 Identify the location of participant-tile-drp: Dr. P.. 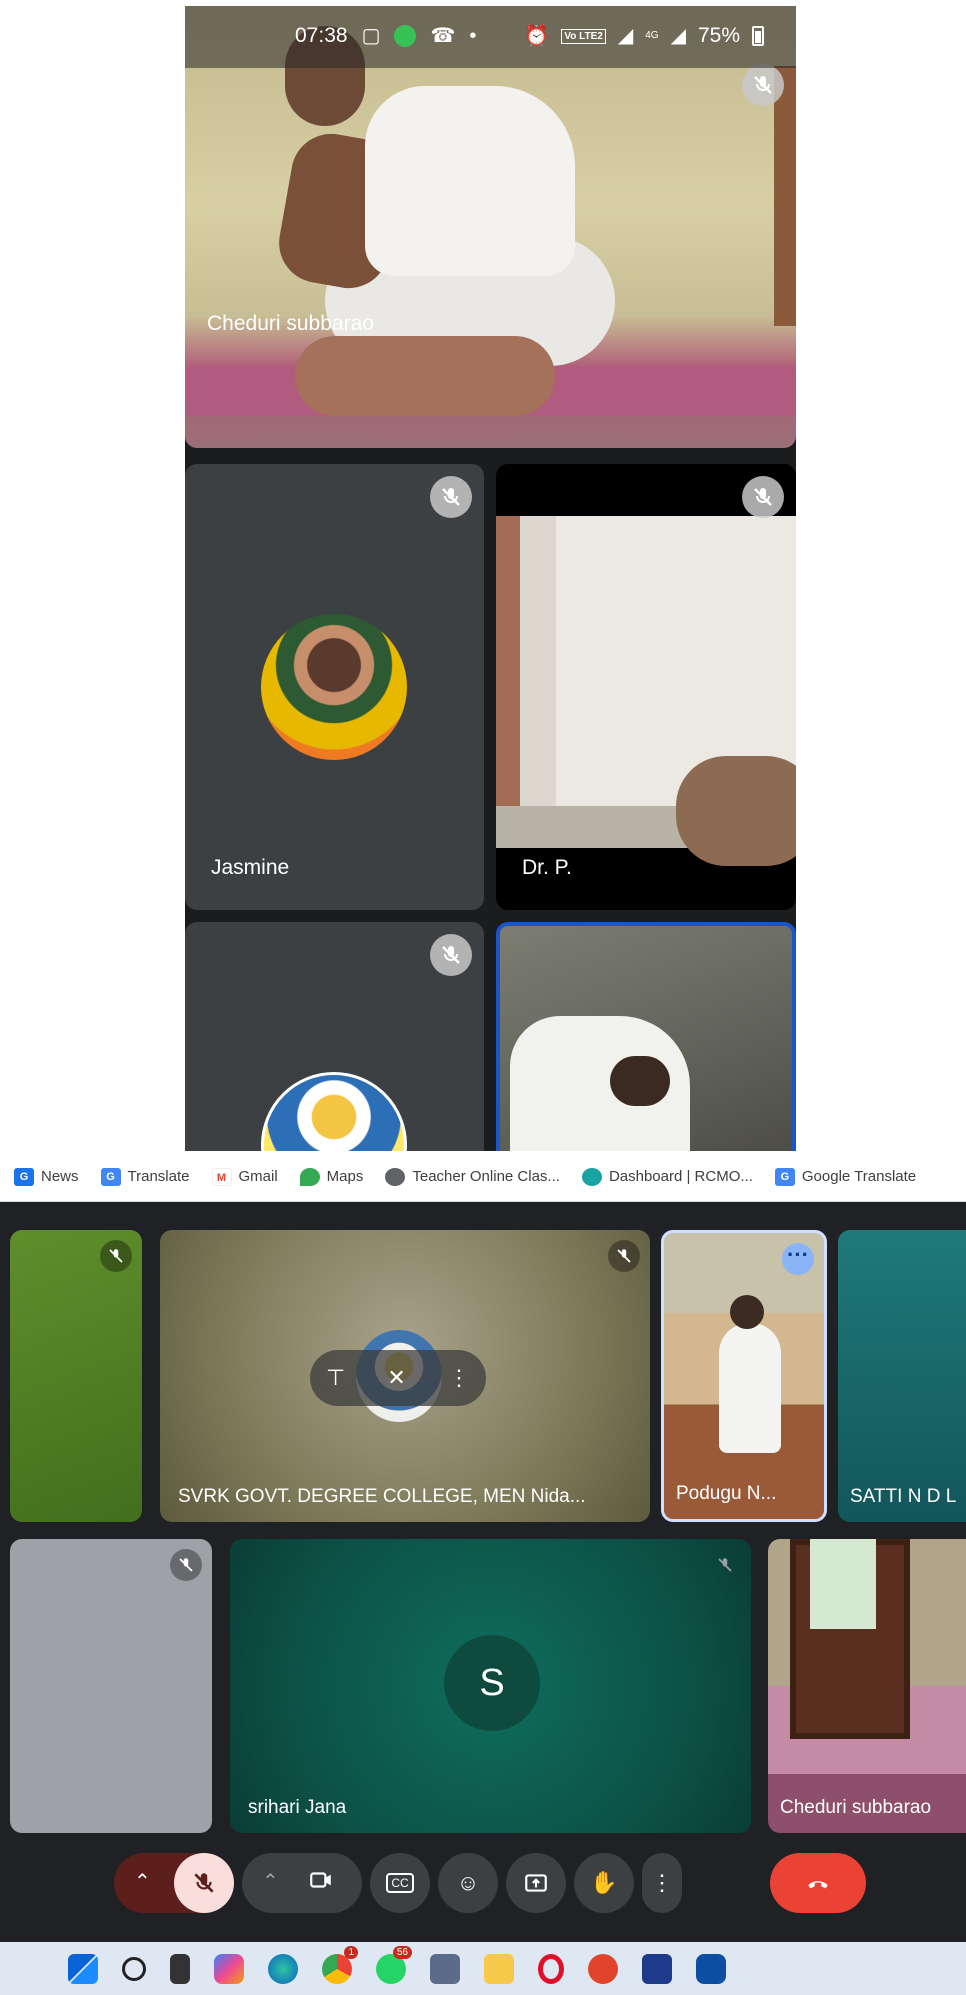
(646, 687).